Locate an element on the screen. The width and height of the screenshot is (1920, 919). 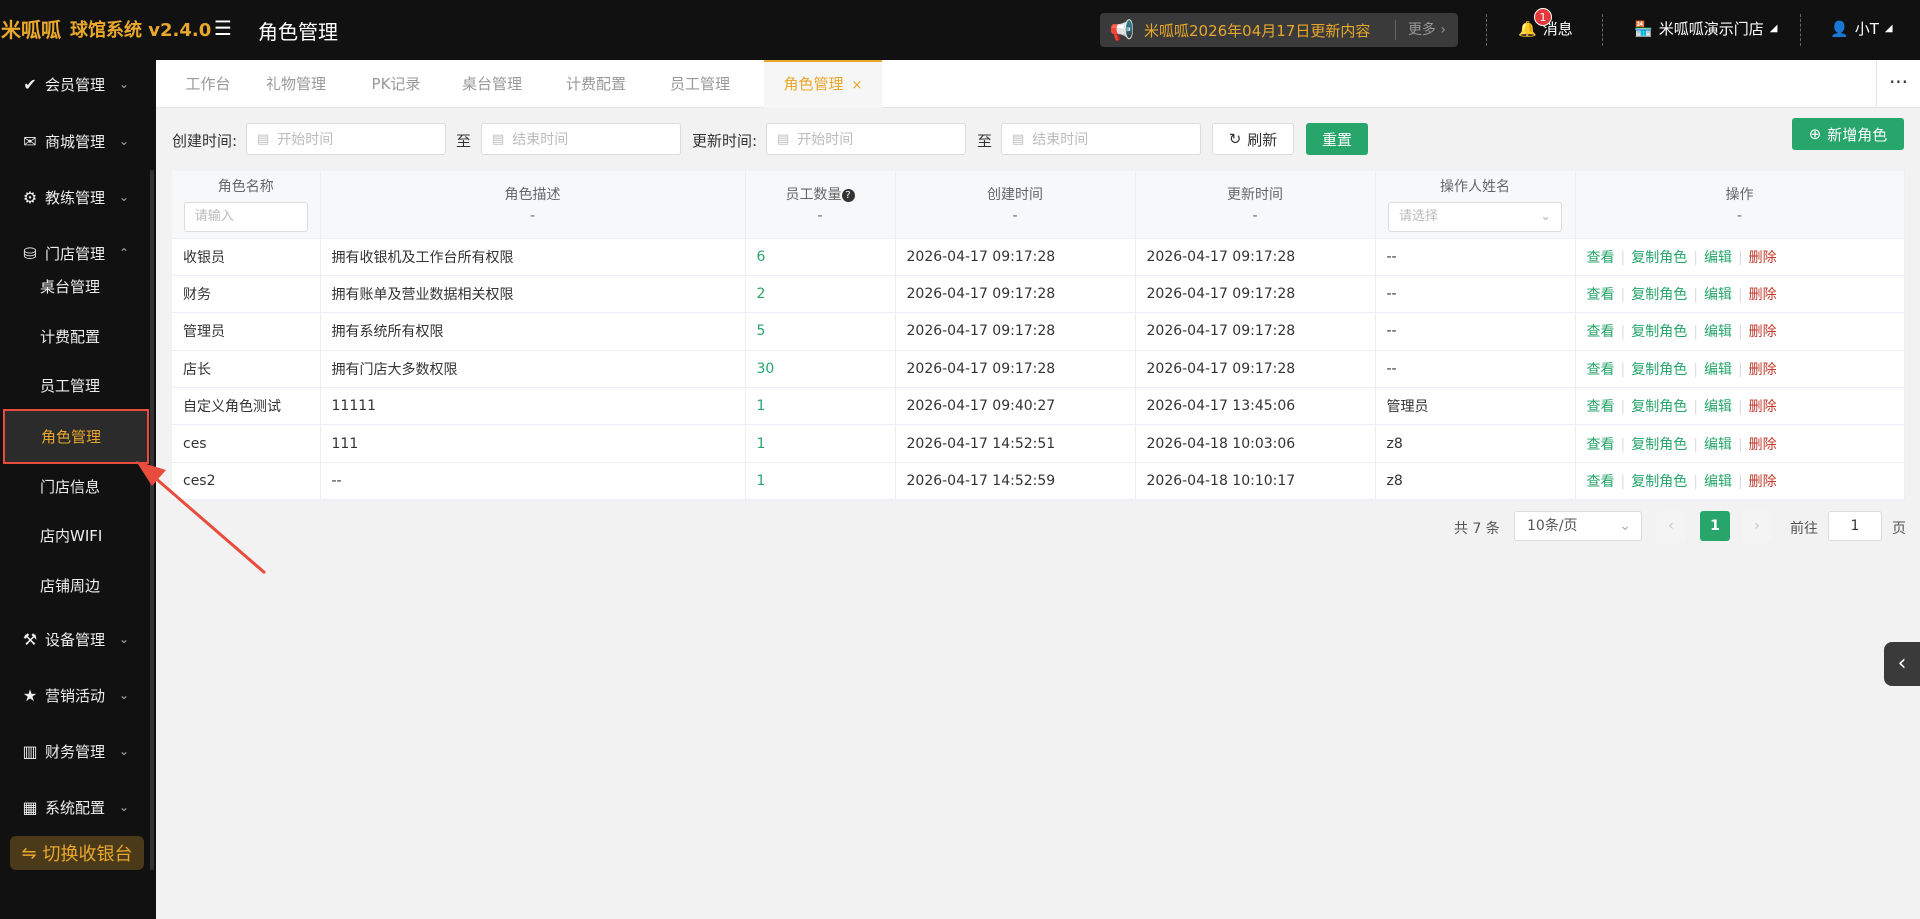
column-header-updated: 更新时间 - is located at coordinates (1255, 205).